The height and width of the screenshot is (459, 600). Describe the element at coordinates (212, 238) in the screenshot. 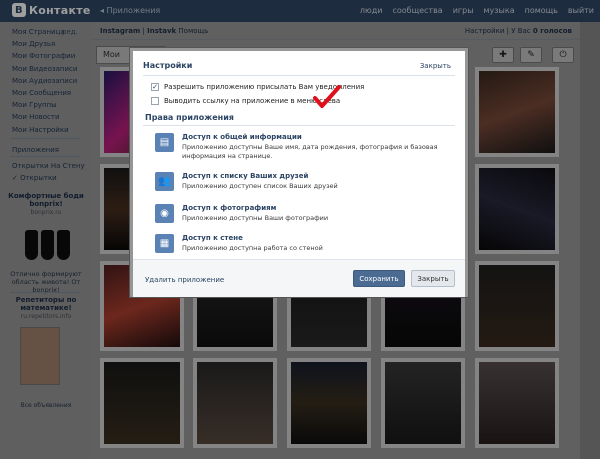

I see `permission-title: Доступ к стене` at that location.